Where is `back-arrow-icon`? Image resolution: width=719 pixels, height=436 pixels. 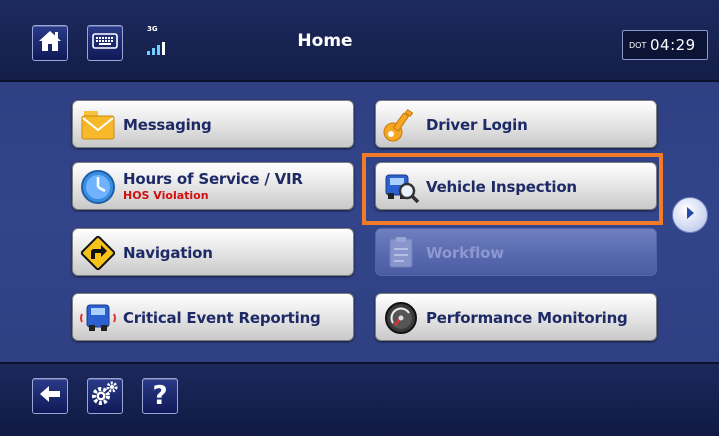 back-arrow-icon is located at coordinates (50, 396).